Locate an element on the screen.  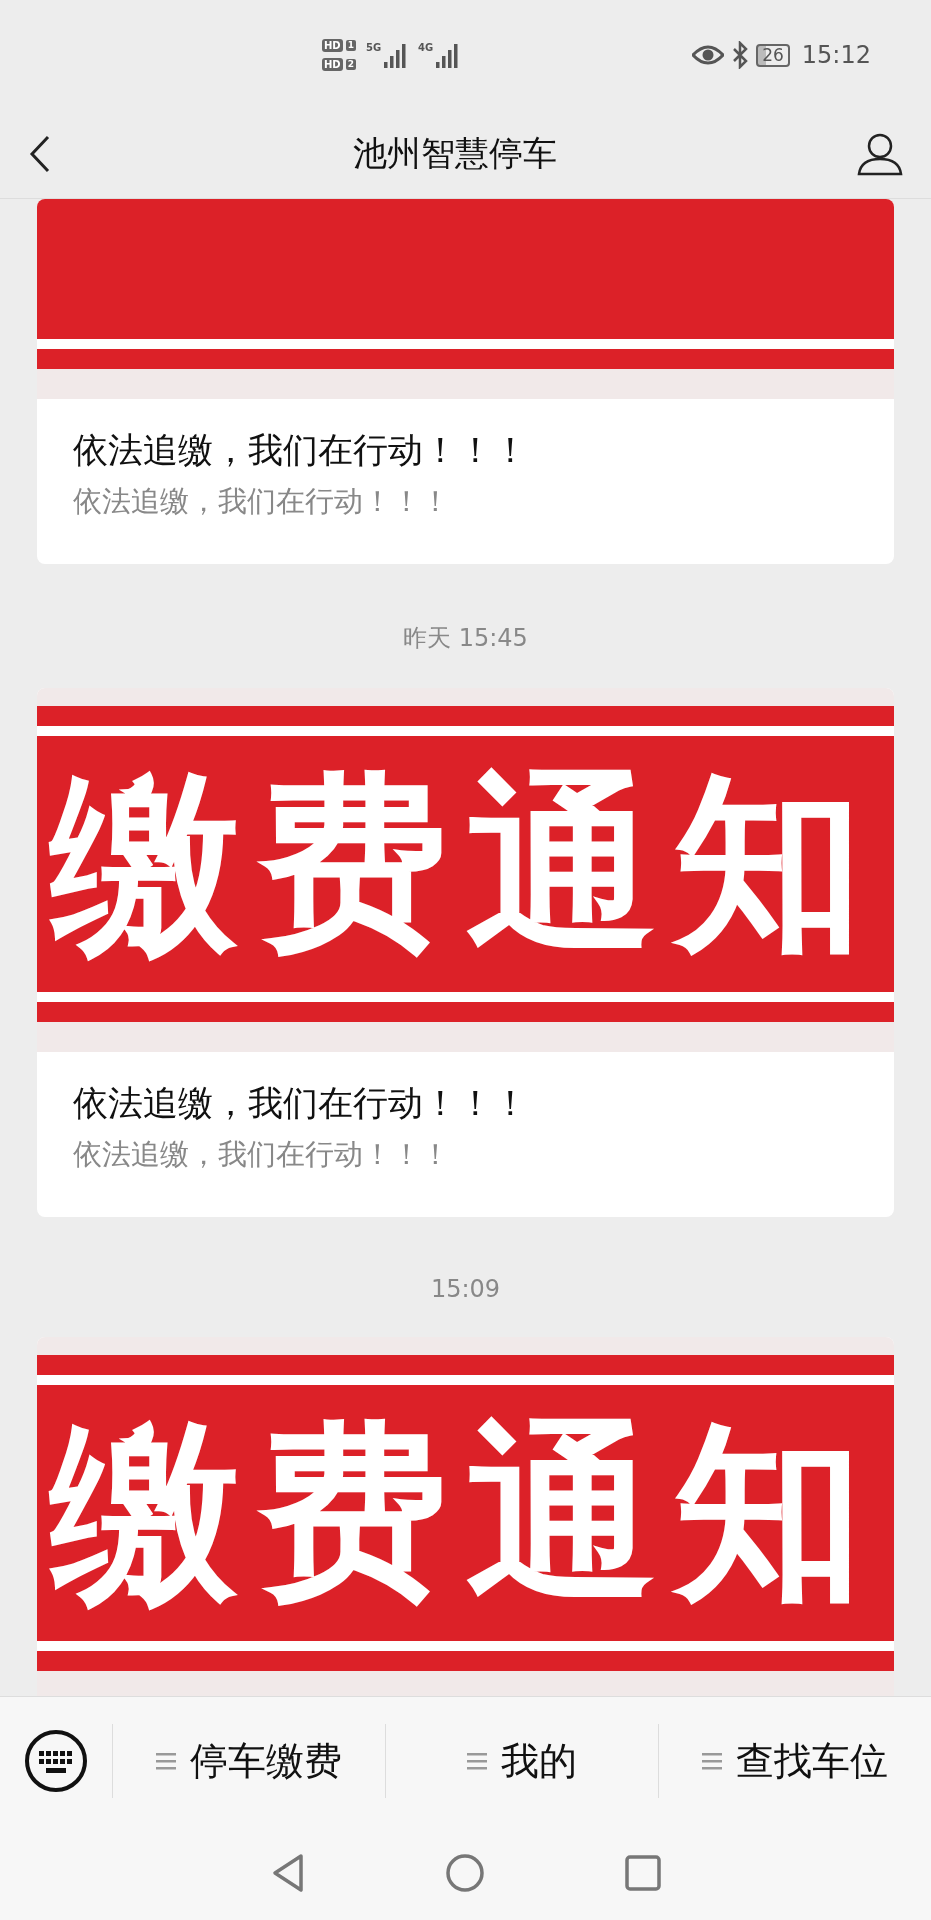
person-icon is located at coordinates (880, 154).